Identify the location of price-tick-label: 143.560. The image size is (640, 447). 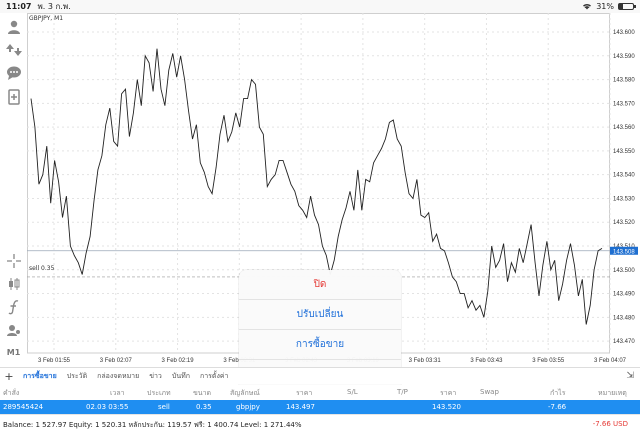
(624, 128).